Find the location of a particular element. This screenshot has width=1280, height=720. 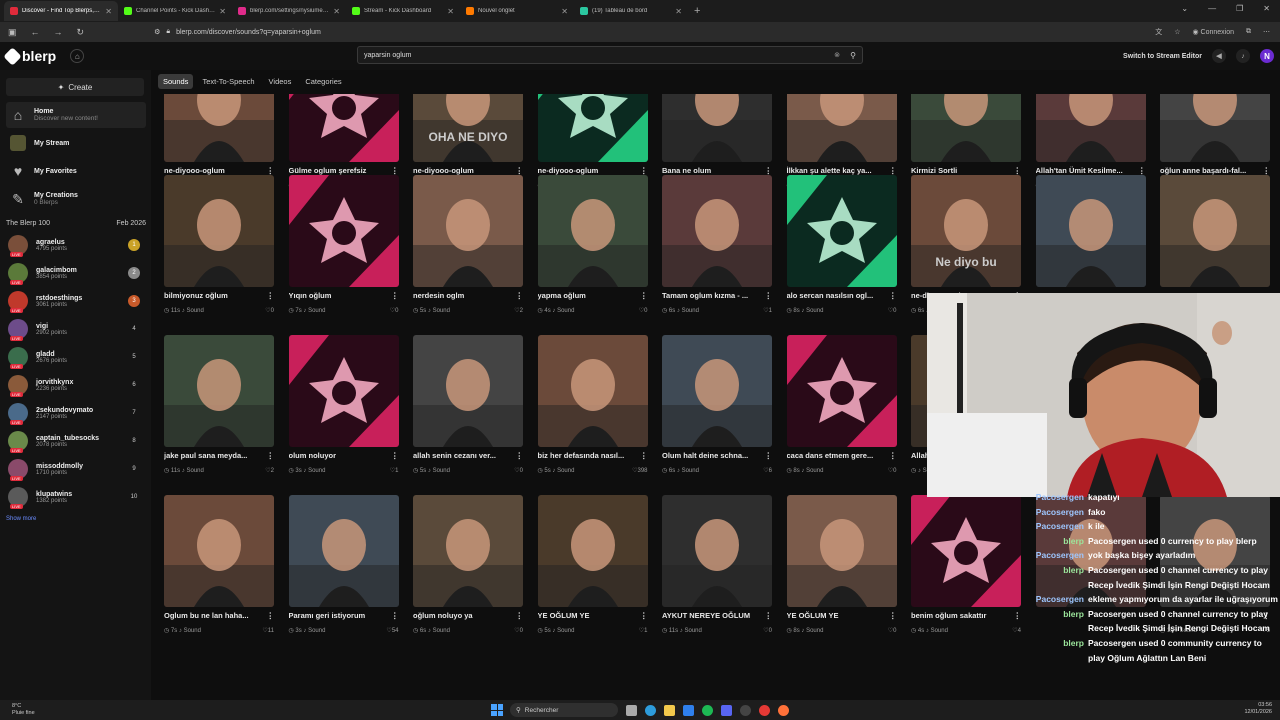

like-count-group: ♡4 is located at coordinates (1016, 630).